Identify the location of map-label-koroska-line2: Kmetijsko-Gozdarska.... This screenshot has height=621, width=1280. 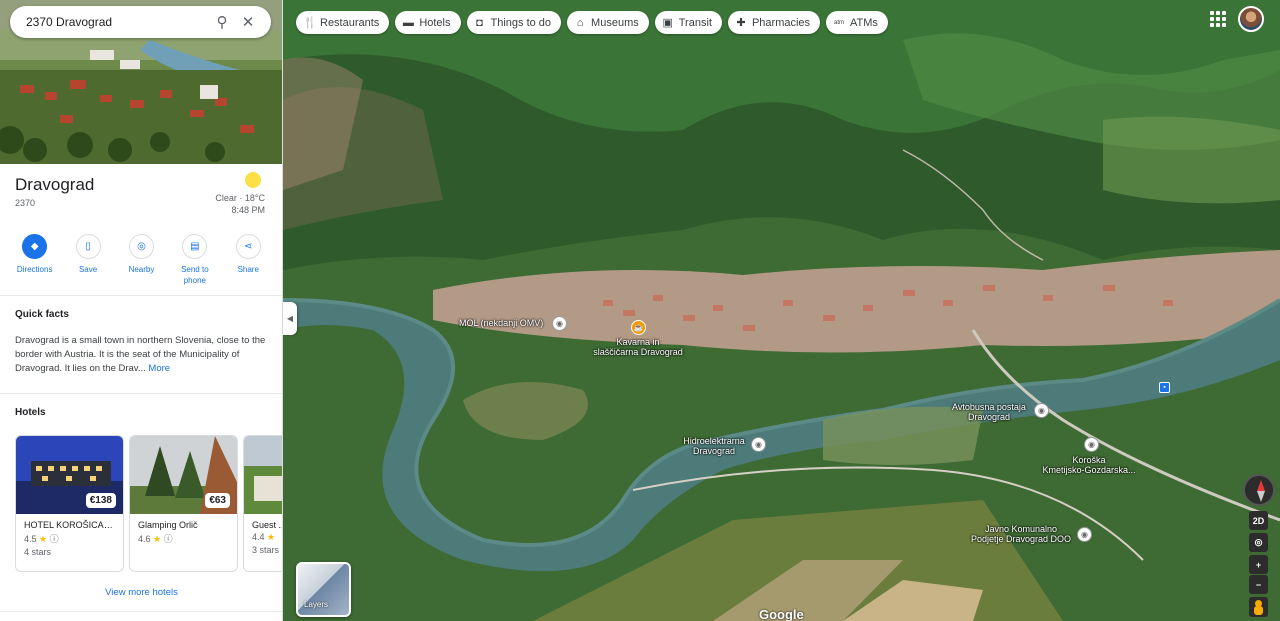
(1089, 470).